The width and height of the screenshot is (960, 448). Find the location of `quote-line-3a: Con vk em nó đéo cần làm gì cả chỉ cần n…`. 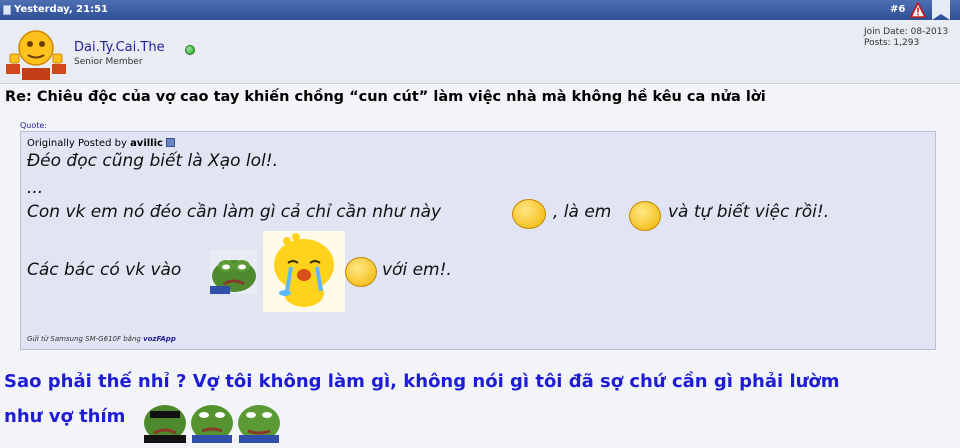

quote-line-3a: Con vk em nó đéo cần làm gì cả chỉ cần n… is located at coordinates (234, 212).